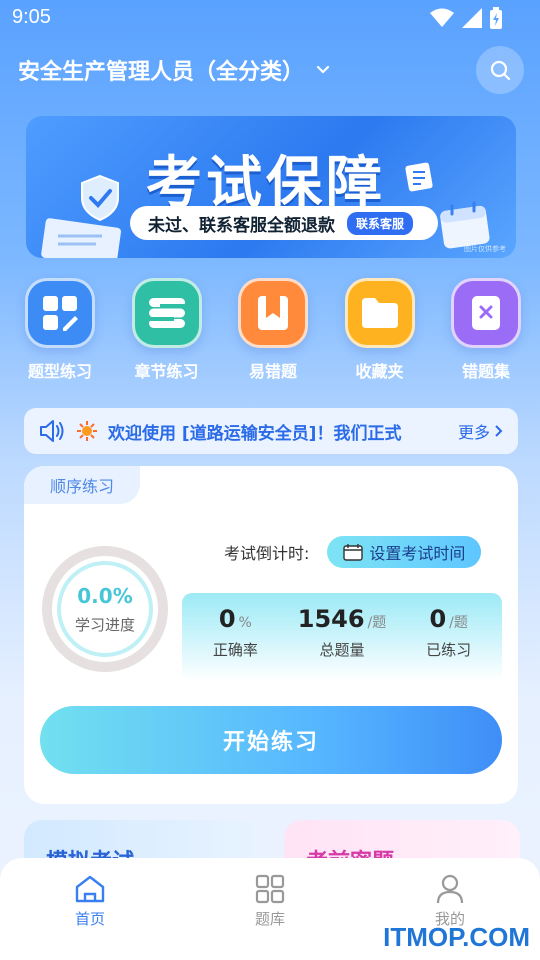  I want to click on search-button, so click(500, 70).